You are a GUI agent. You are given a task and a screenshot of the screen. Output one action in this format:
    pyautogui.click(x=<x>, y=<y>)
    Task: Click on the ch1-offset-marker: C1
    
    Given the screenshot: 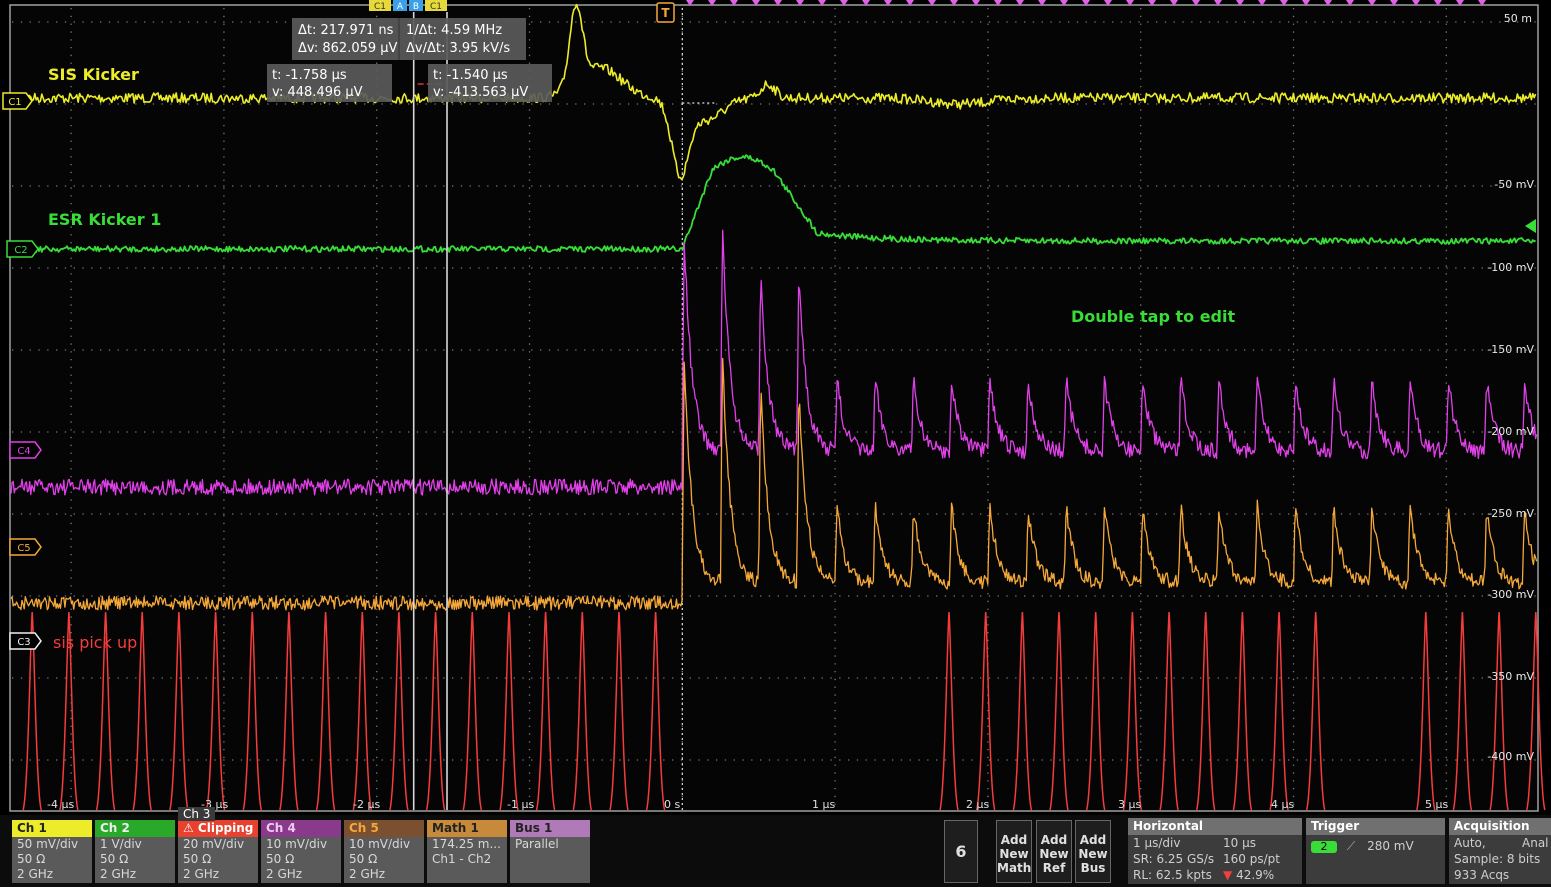 What is the action you would take?
    pyautogui.click(x=17, y=101)
    